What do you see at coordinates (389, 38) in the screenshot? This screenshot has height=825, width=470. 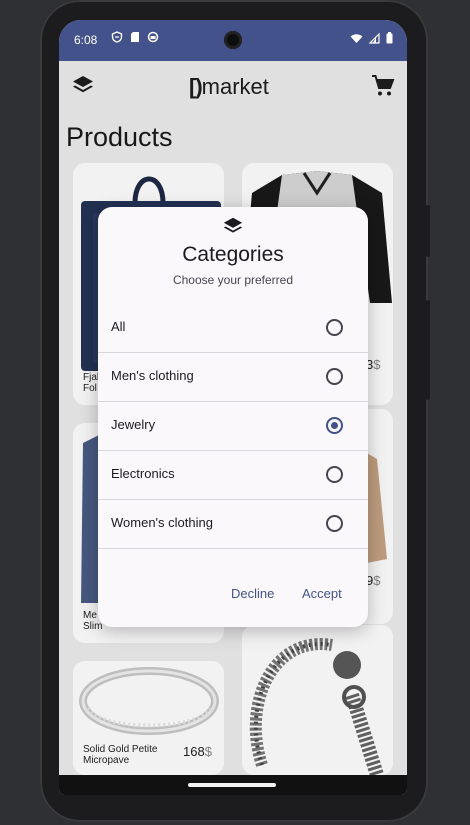 I see `battery-icon` at bounding box center [389, 38].